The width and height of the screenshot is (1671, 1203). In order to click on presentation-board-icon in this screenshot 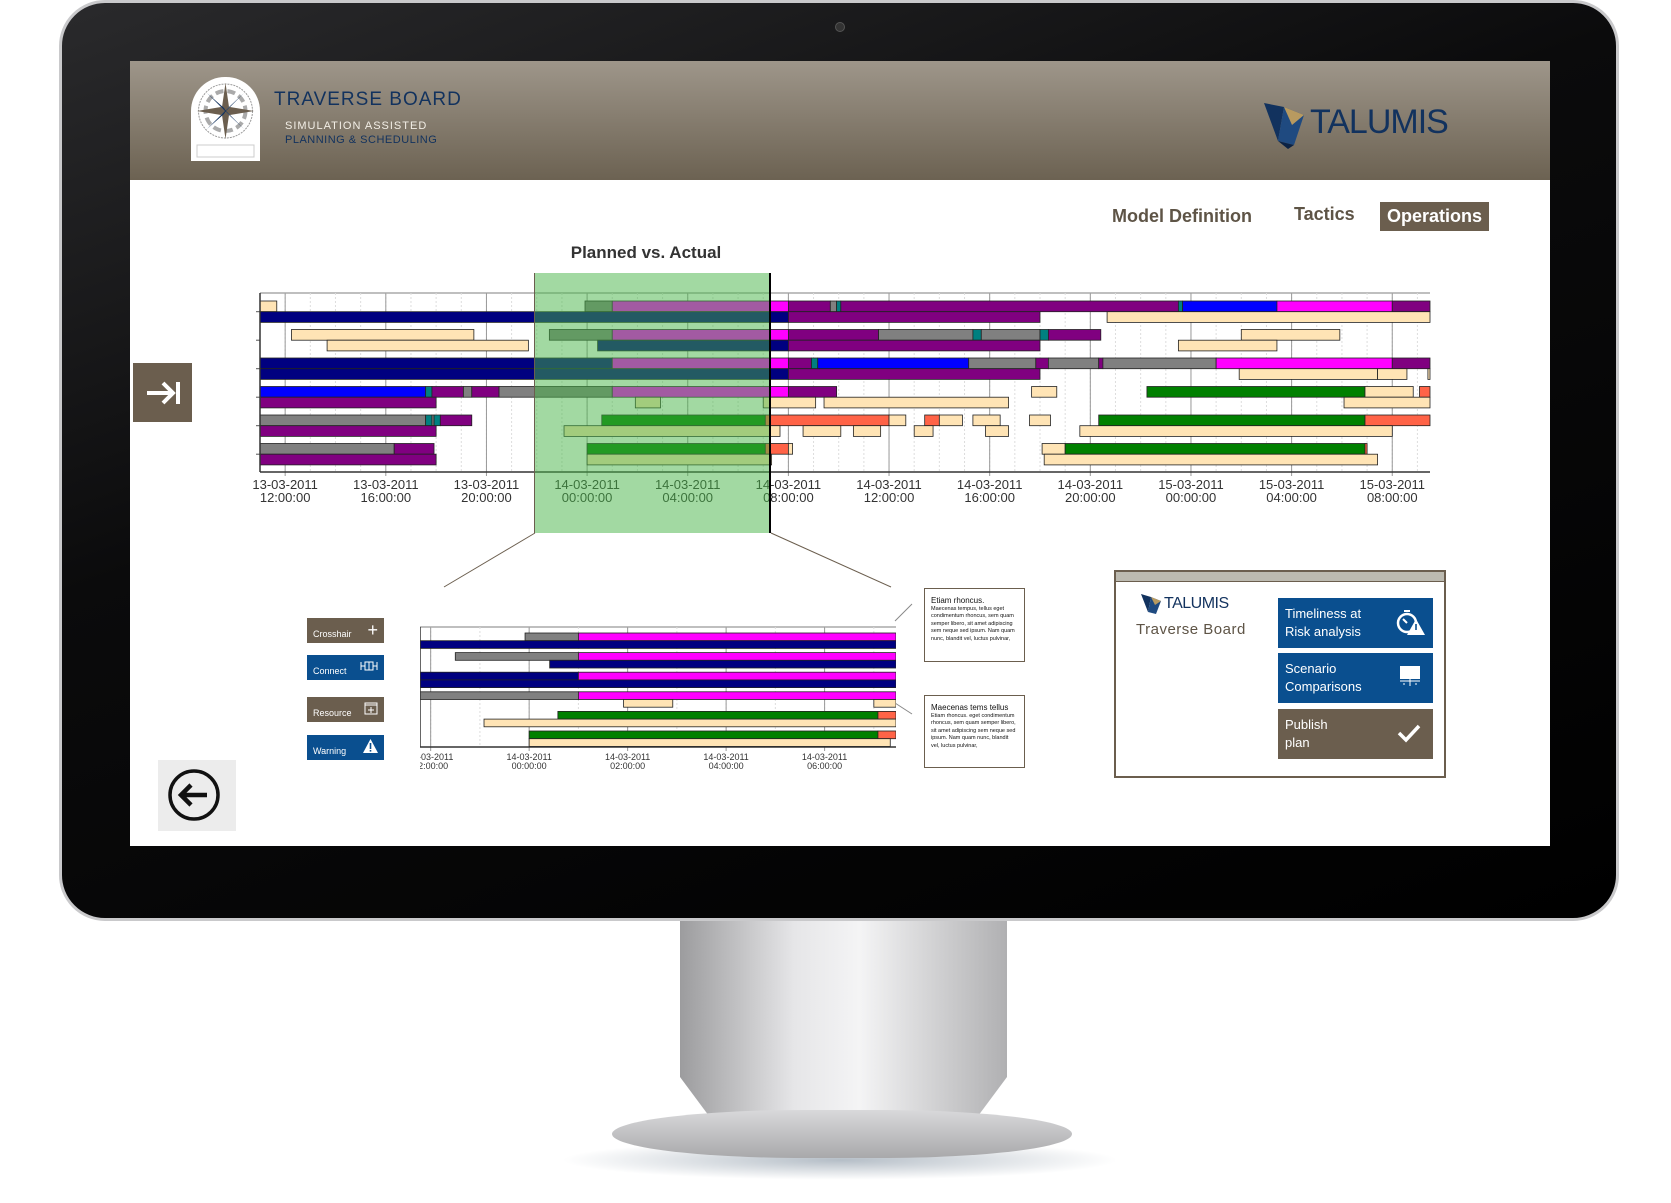, I will do `click(1410, 676)`.